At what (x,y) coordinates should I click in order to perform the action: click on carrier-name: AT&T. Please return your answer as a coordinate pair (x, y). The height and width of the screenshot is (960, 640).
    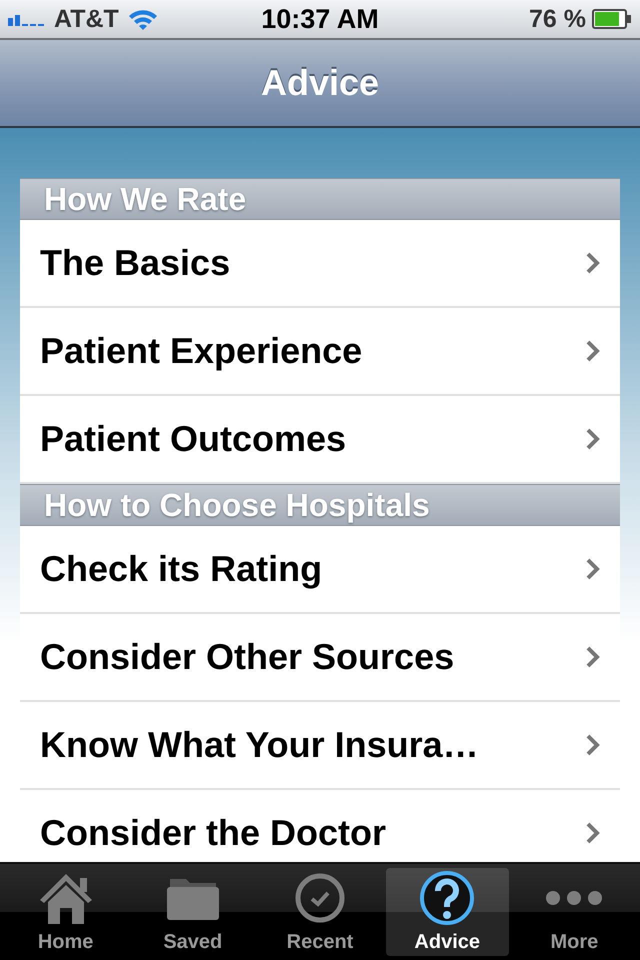
    Looking at the image, I should click on (86, 19).